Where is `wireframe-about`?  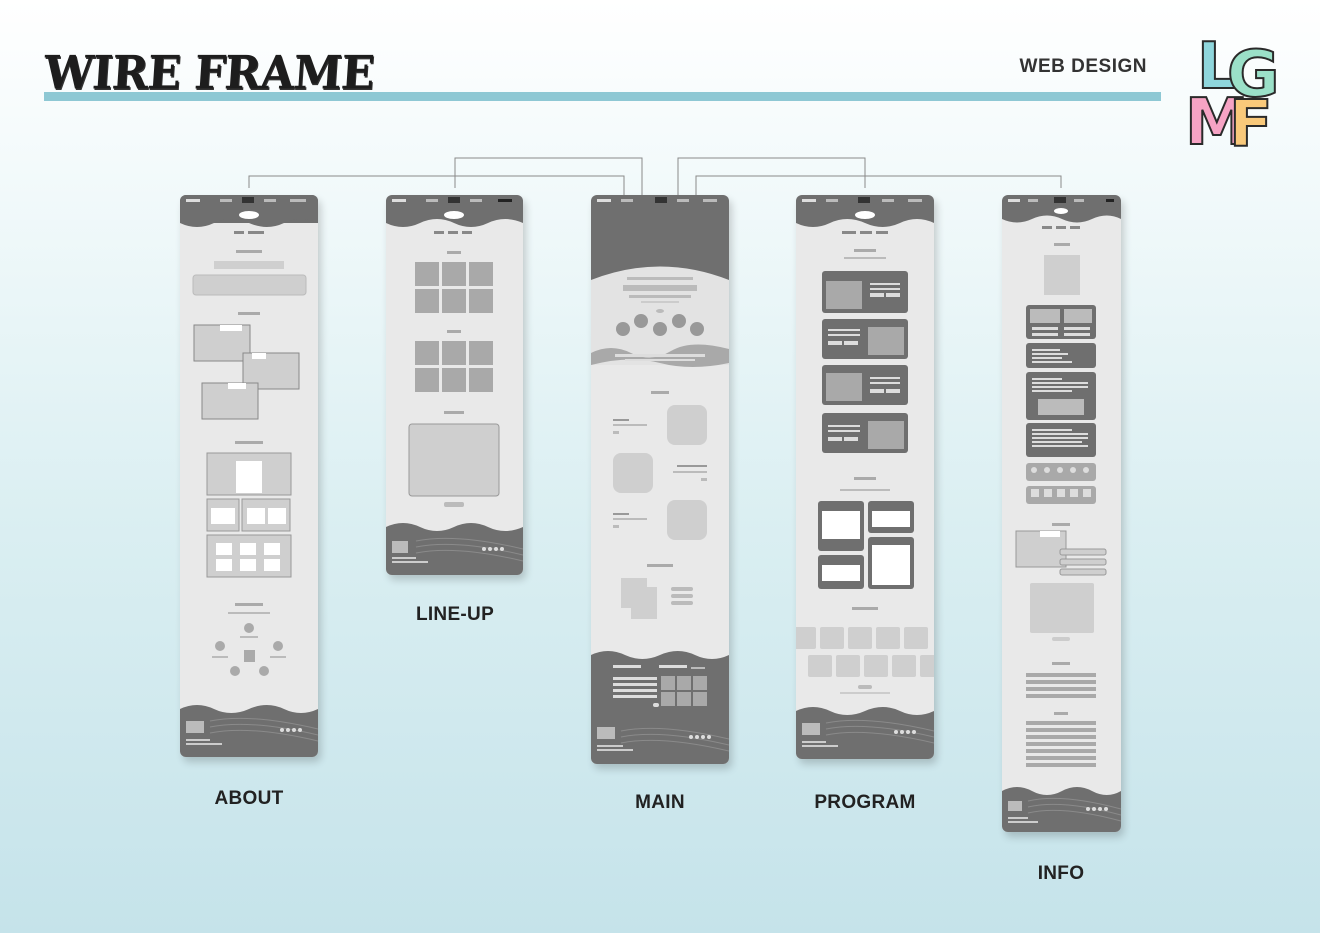 wireframe-about is located at coordinates (249, 476).